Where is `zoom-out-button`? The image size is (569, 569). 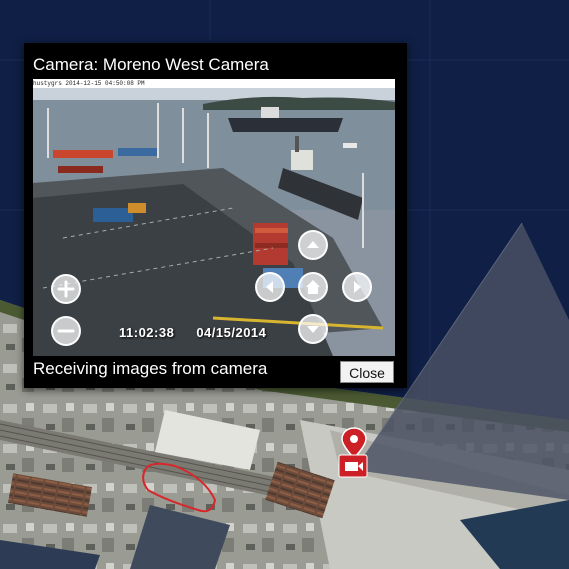 zoom-out-button is located at coordinates (66, 331).